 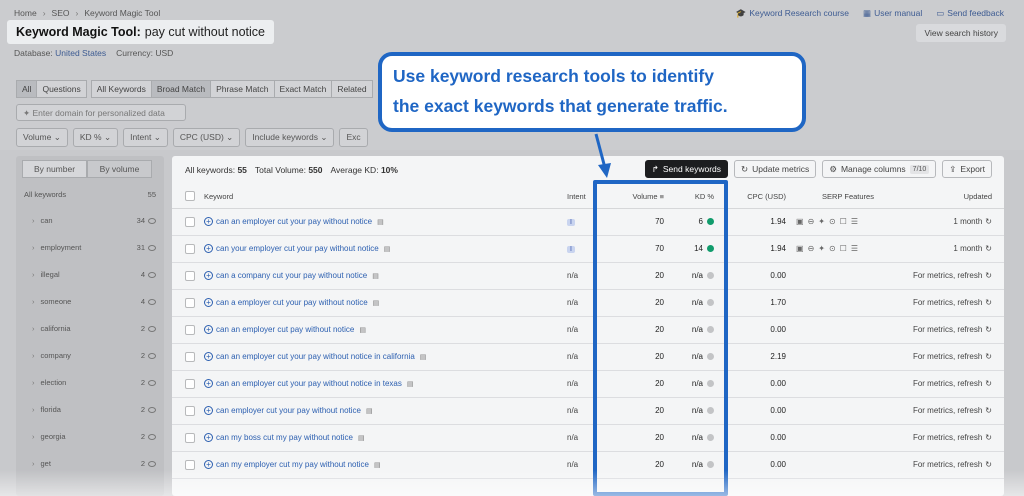 I want to click on select-all-checkbox, so click(x=190, y=196).